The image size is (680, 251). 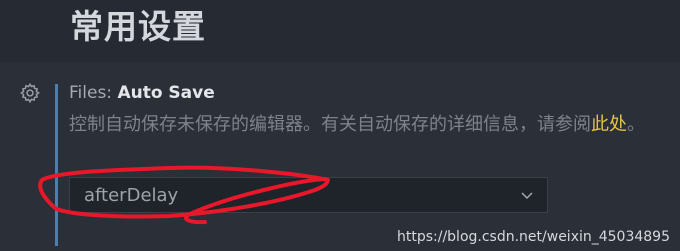 What do you see at coordinates (636, 124) in the screenshot?
I see `description-end: 。` at bounding box center [636, 124].